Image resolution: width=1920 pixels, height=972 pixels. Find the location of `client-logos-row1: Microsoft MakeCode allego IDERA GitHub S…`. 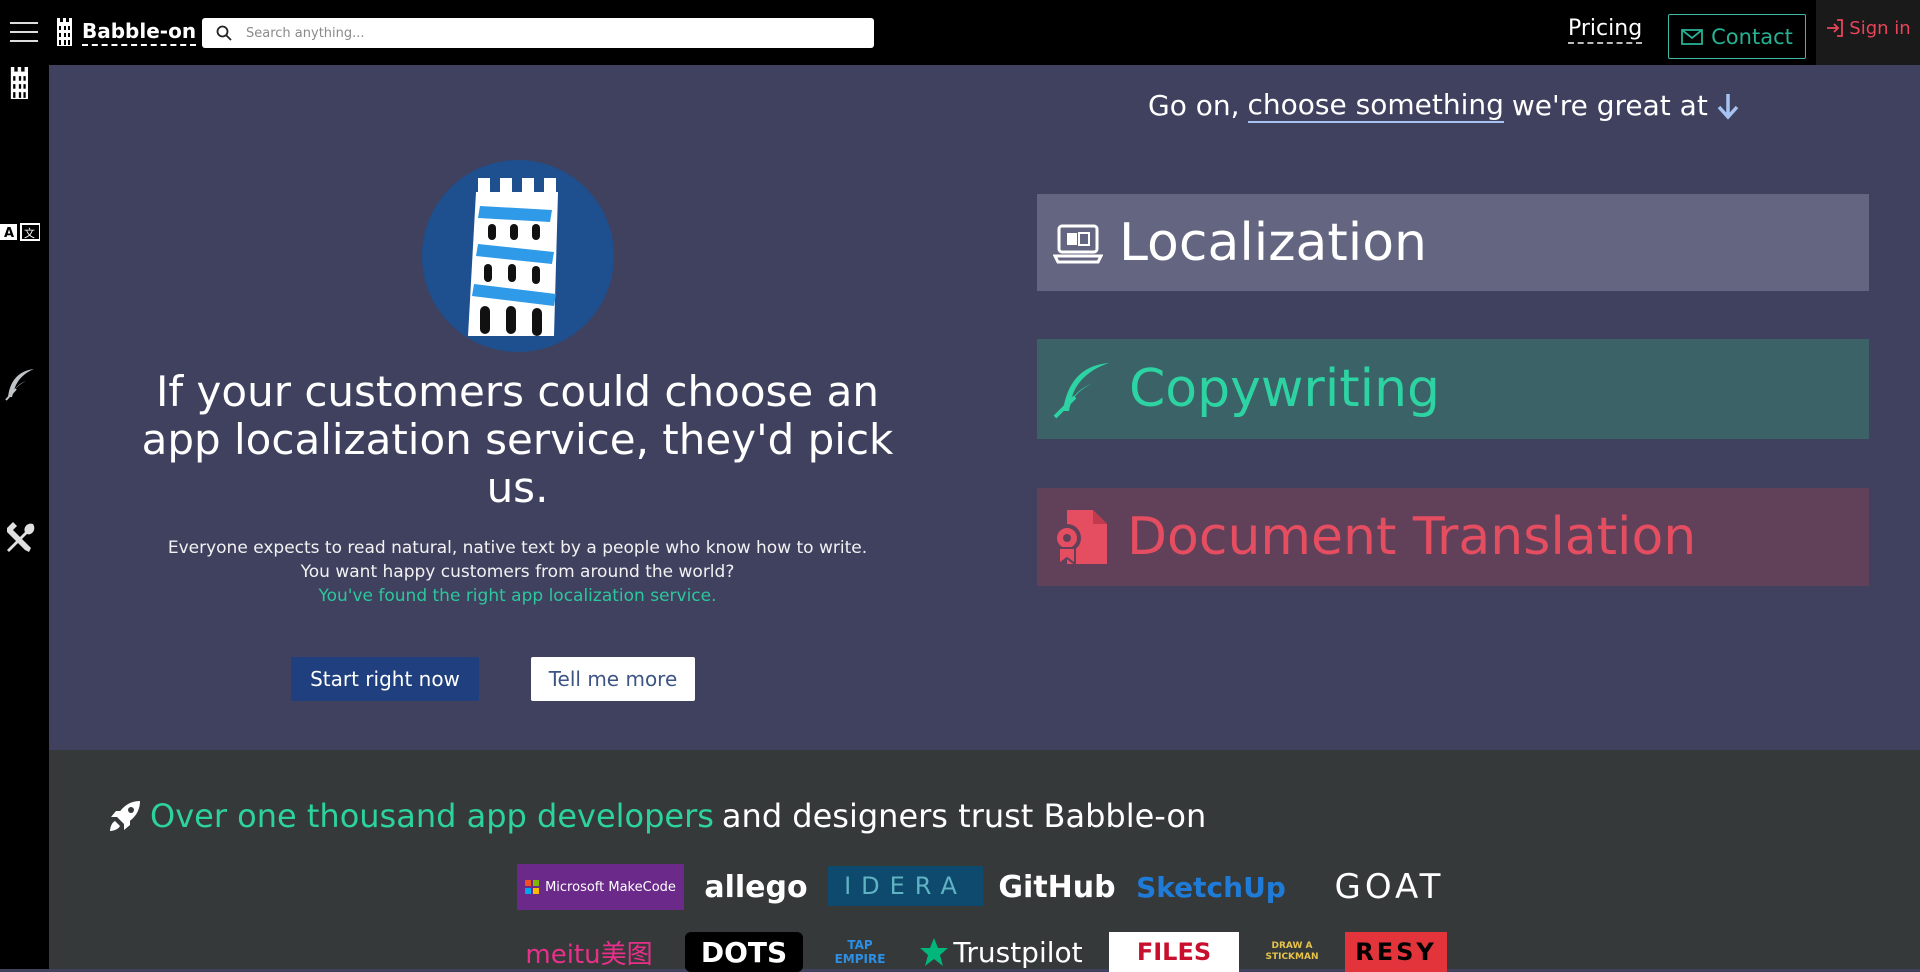

client-logos-row1: Microsoft MakeCode allego IDERA GitHub S… is located at coordinates (984, 887).